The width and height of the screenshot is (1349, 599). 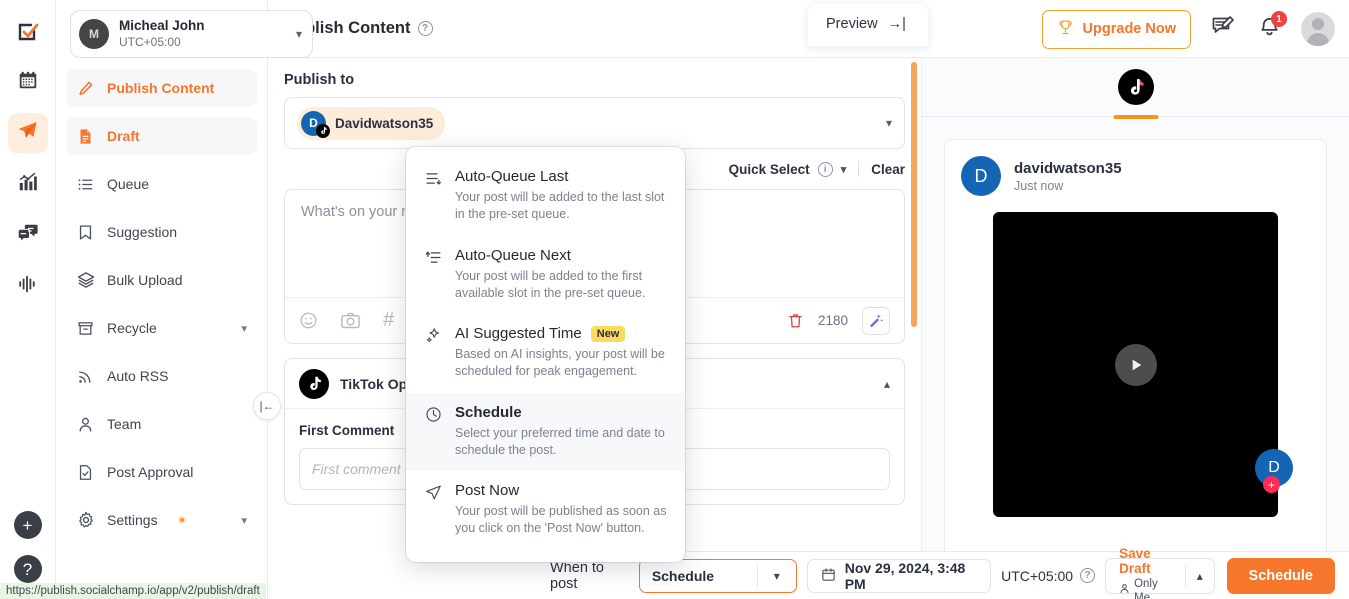 I want to click on notifications-button: 1, so click(x=1271, y=27).